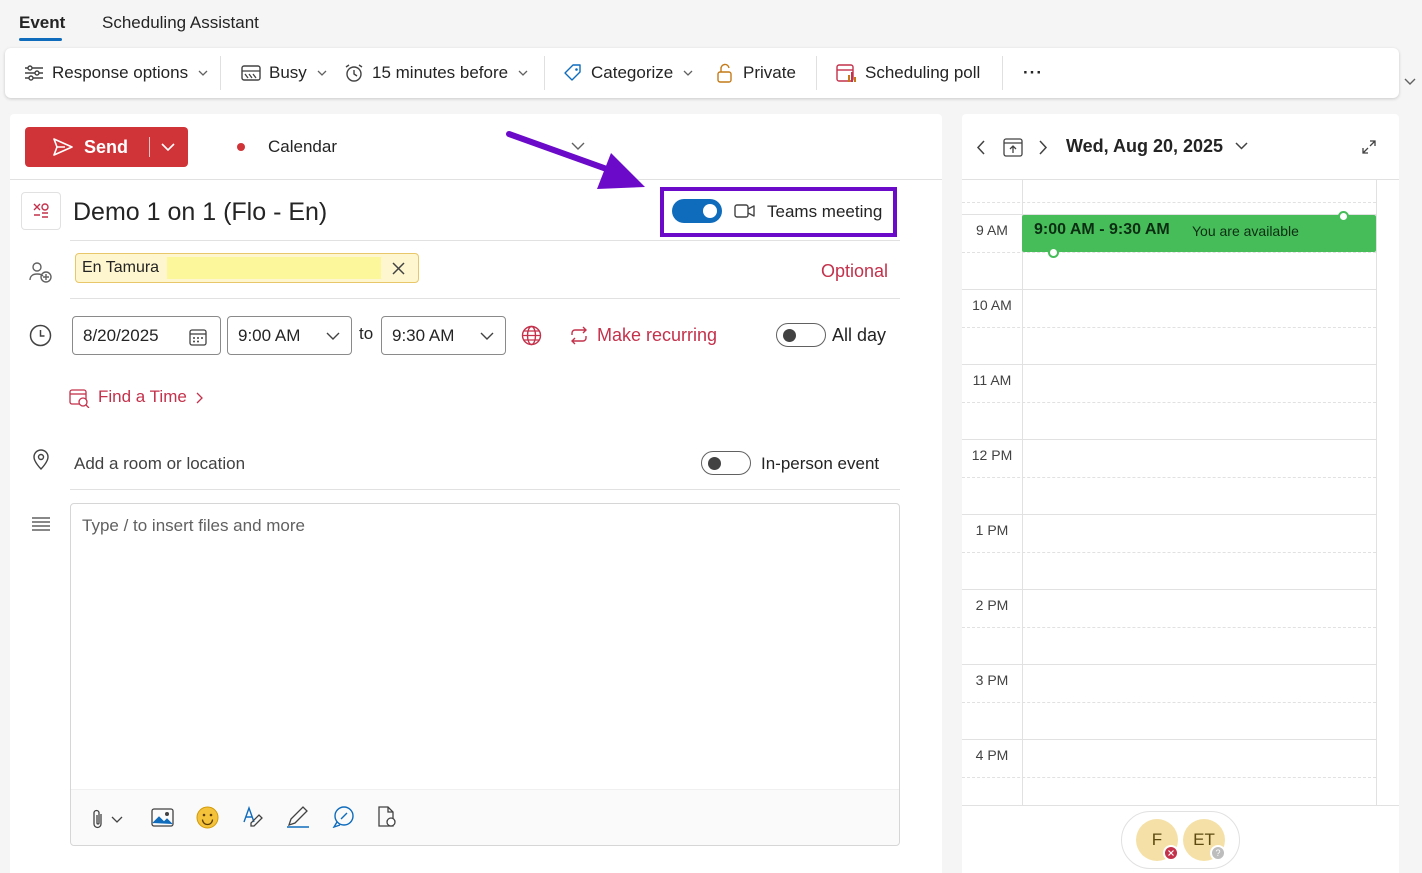  I want to click on resize-handle-top, so click(1343, 216).